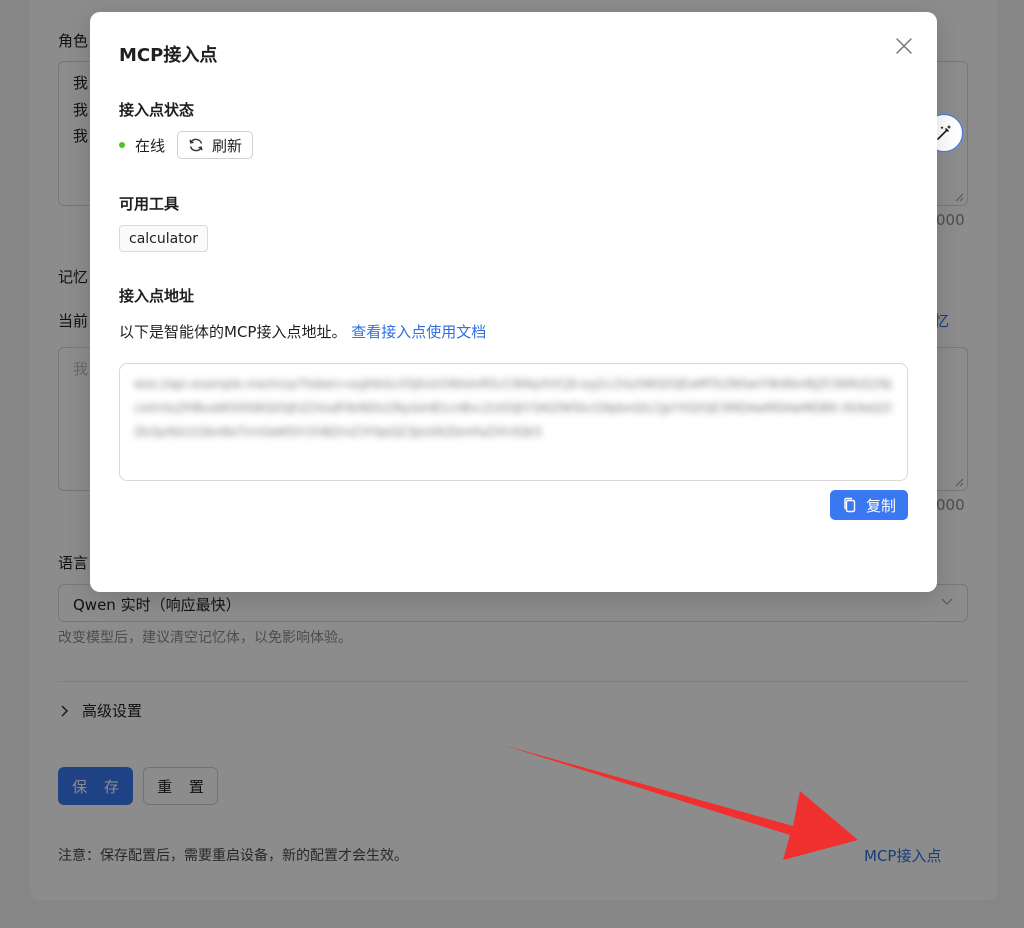 The height and width of the screenshot is (928, 1024). What do you see at coordinates (904, 46) in the screenshot?
I see `close-icon` at bounding box center [904, 46].